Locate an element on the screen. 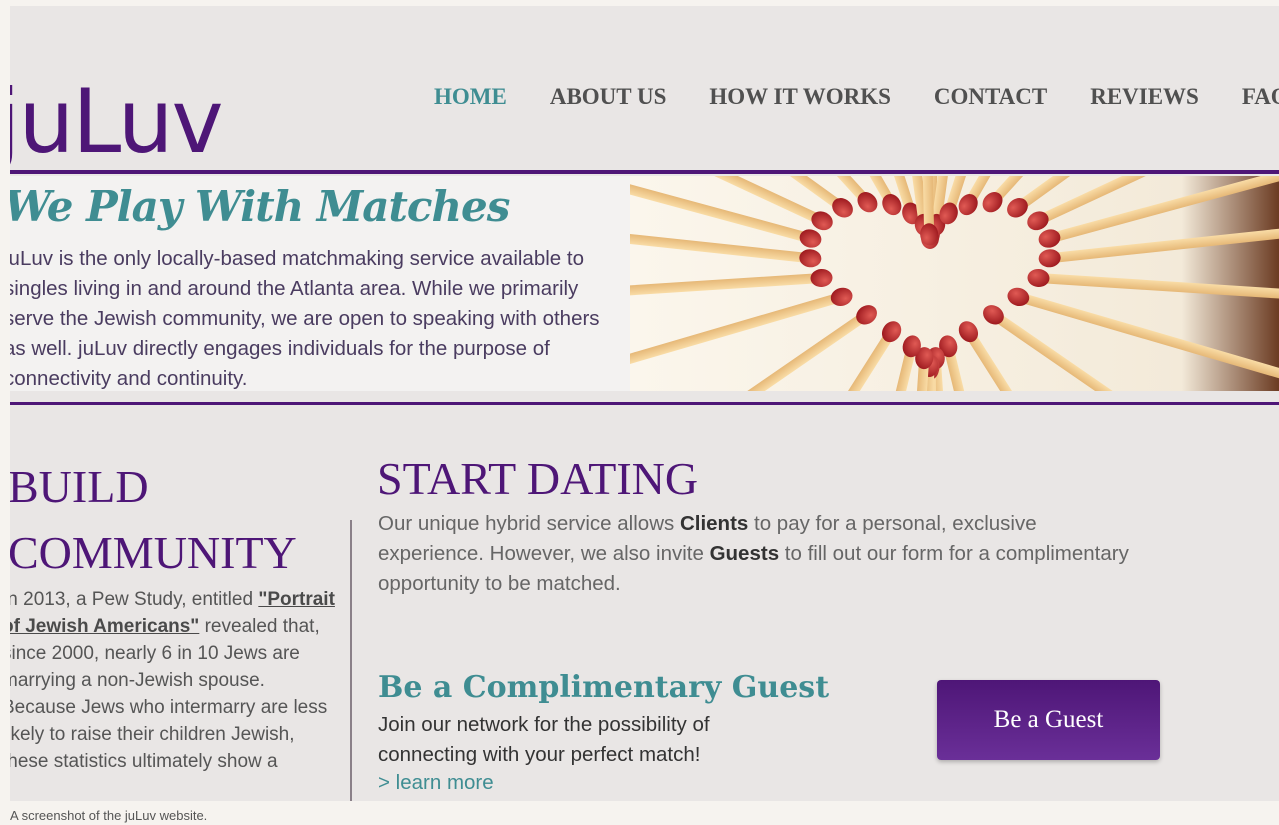 The width and height of the screenshot is (1279, 825). column-divider is located at coordinates (351, 660).